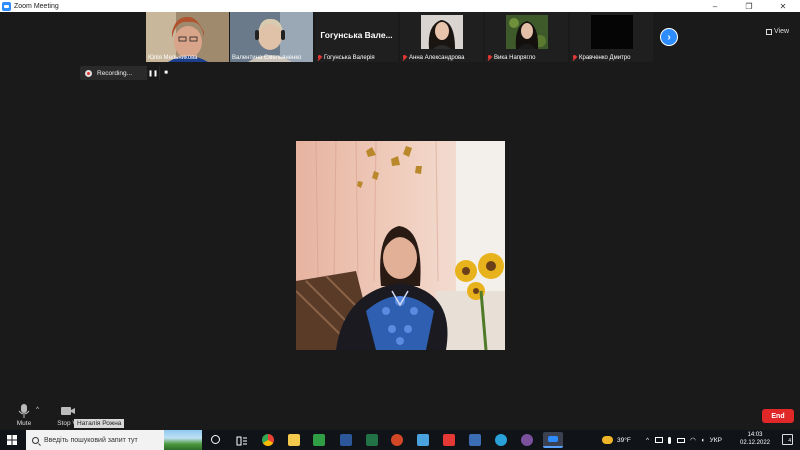 This screenshot has height=450, width=800. Describe the element at coordinates (166, 73) in the screenshot. I see `stop-recording-button: ■` at that location.